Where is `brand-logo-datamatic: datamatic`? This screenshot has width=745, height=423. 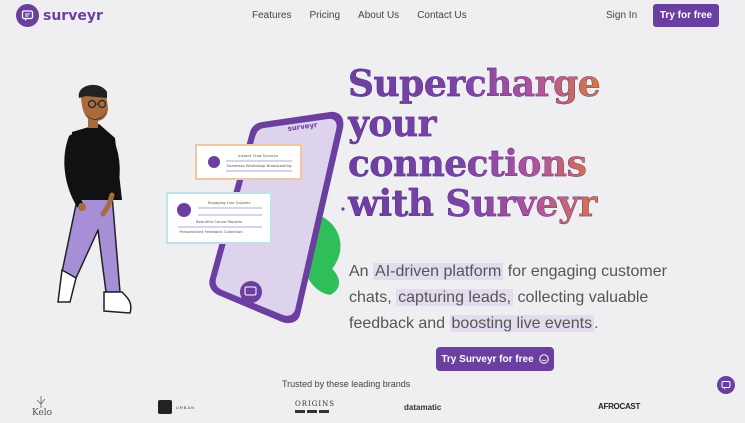 brand-logo-datamatic: datamatic is located at coordinates (423, 407).